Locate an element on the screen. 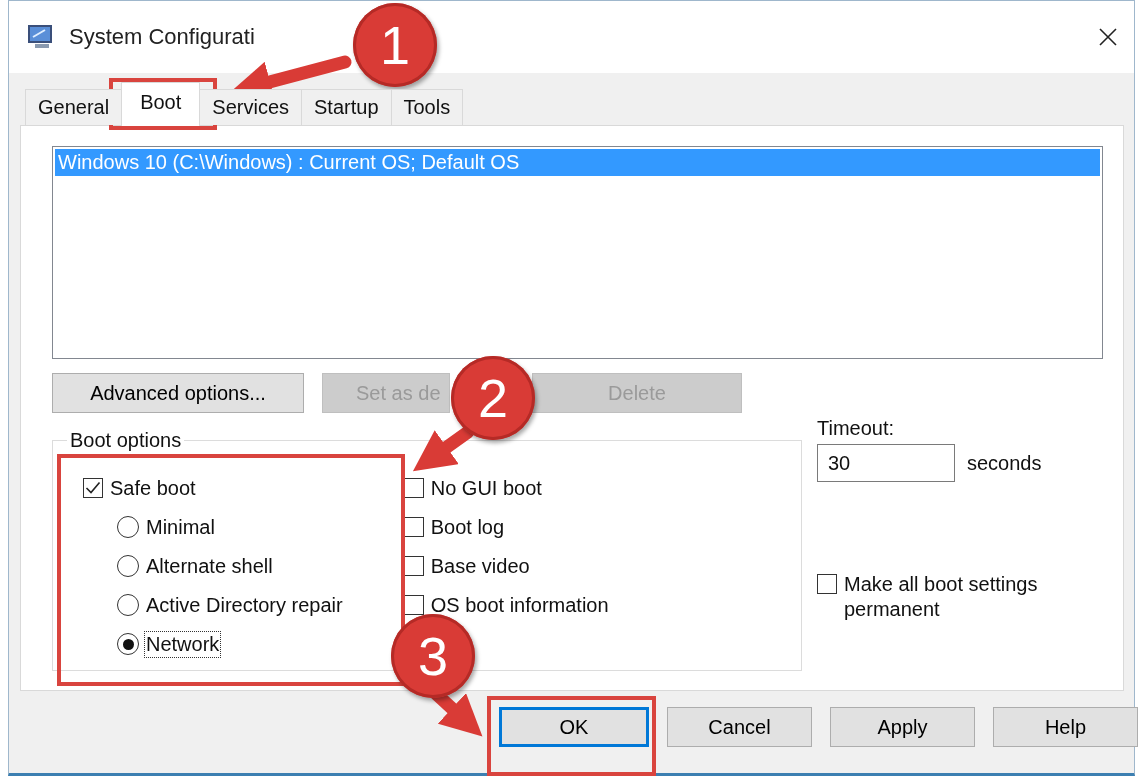 The width and height of the screenshot is (1143, 776). tab: Boot is located at coordinates (161, 104).